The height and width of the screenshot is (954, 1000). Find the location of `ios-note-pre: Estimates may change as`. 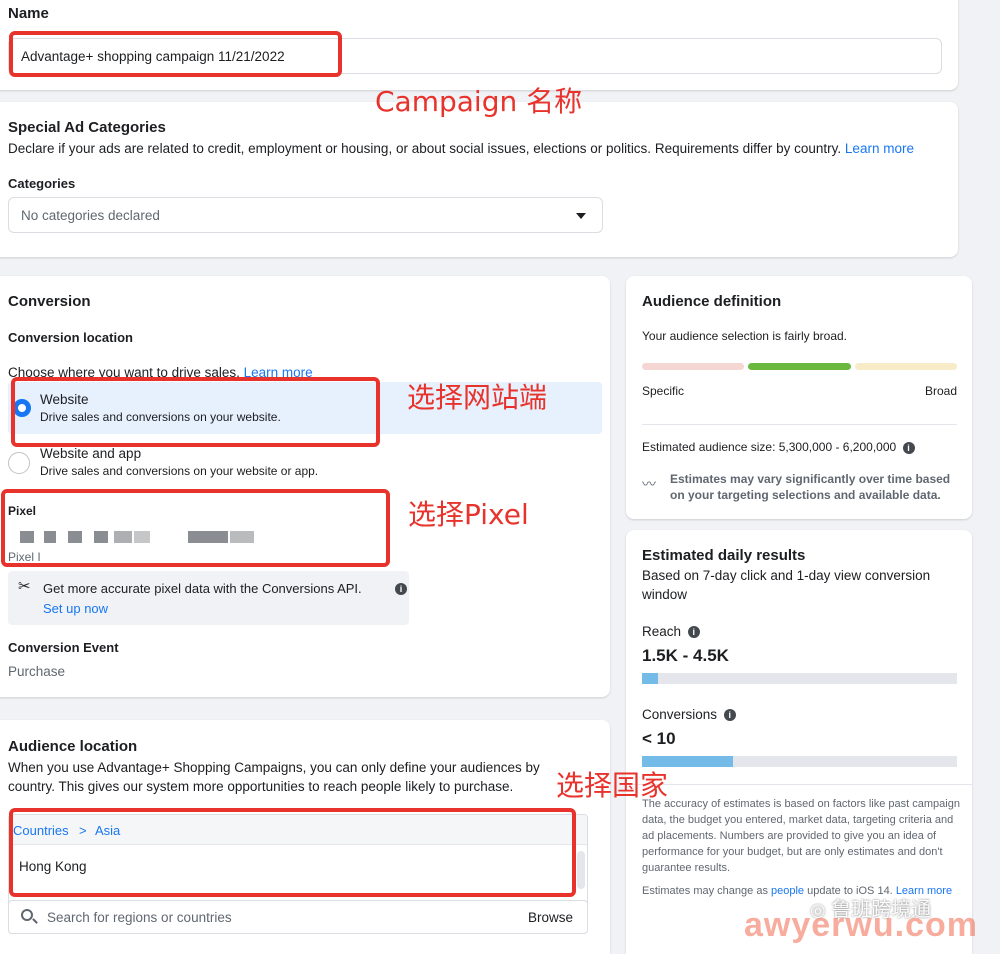

ios-note-pre: Estimates may change as is located at coordinates (705, 891).